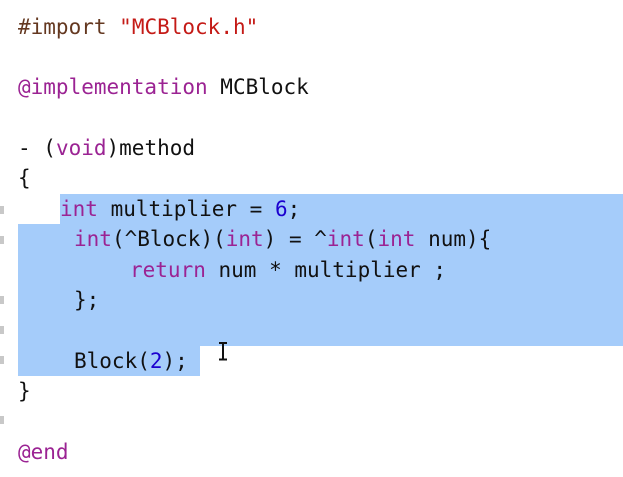 The width and height of the screenshot is (623, 477). I want to click on code-line-close-brace: }, so click(24, 391).